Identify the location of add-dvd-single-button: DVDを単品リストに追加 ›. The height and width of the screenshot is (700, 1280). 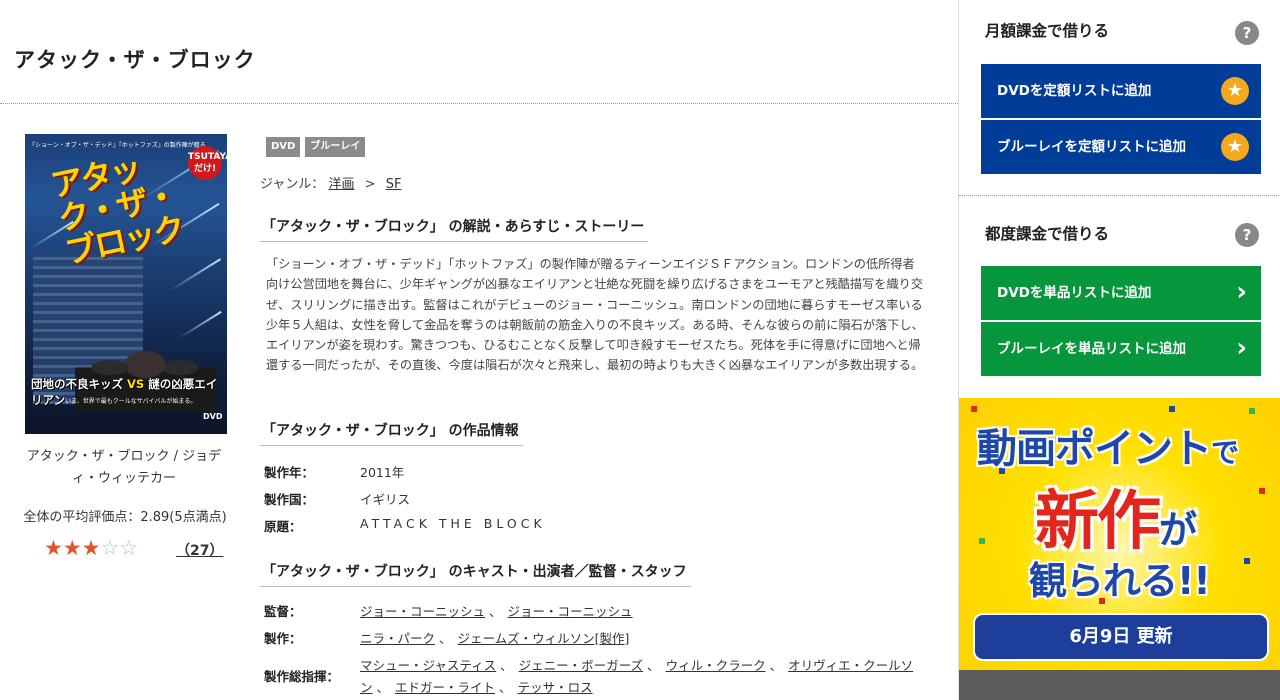
(1121, 293).